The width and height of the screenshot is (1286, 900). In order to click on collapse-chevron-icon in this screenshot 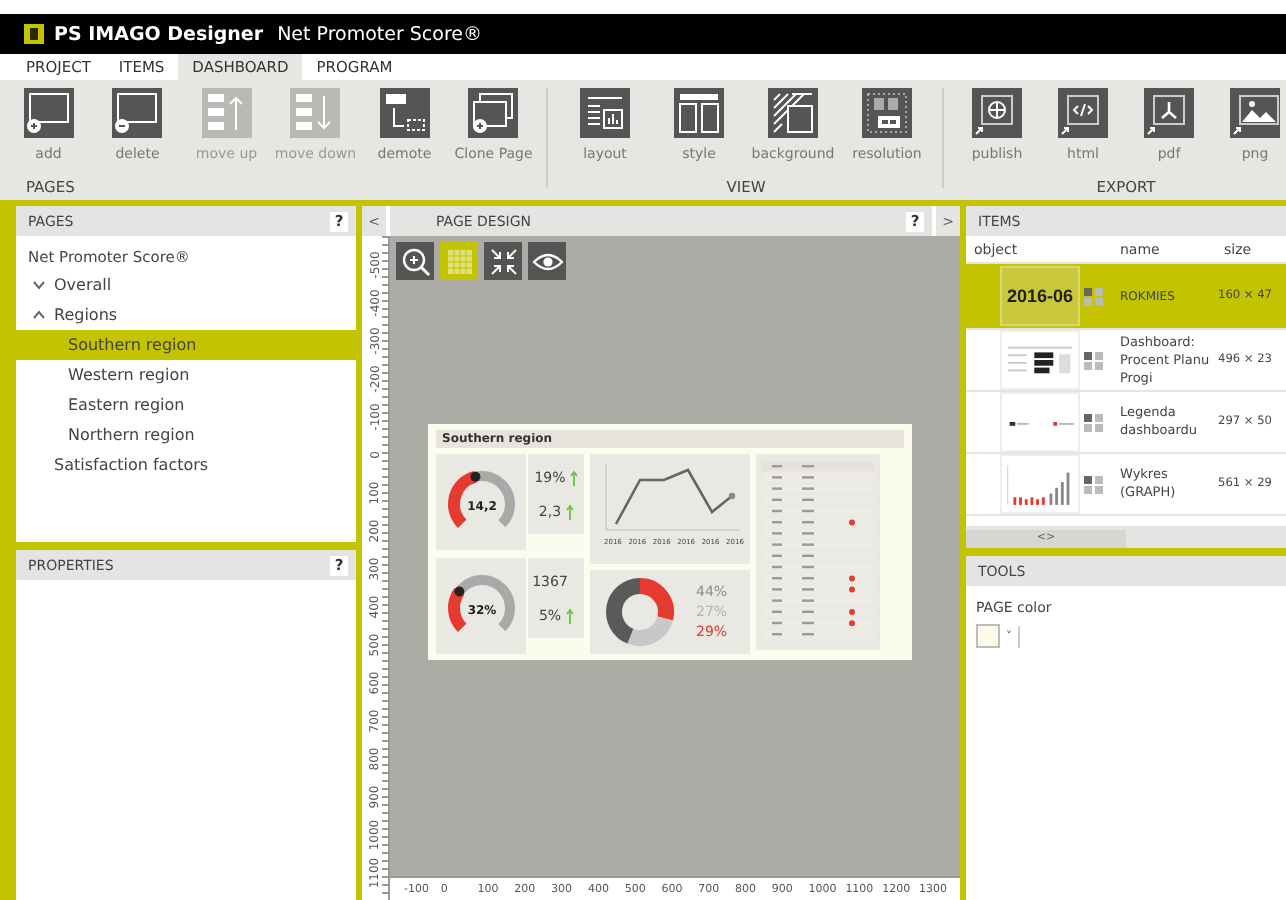, I will do `click(39, 315)`.